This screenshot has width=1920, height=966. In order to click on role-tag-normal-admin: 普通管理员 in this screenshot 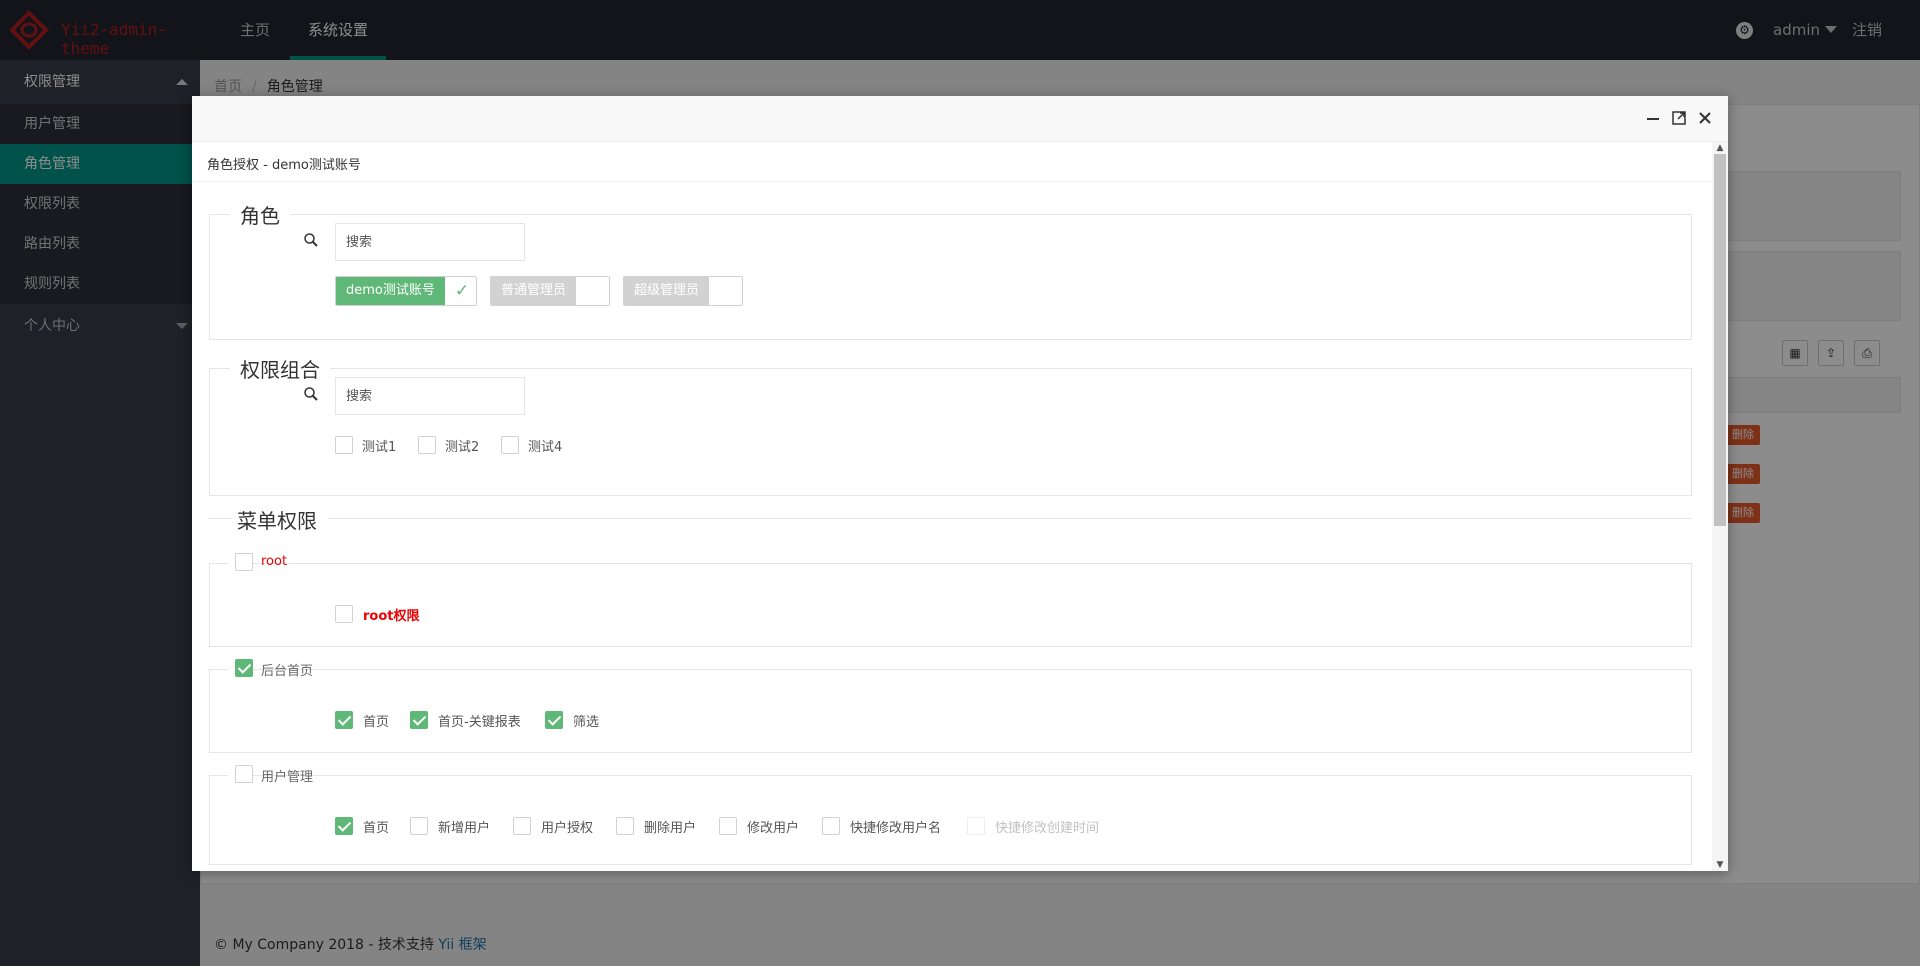, I will do `click(550, 291)`.